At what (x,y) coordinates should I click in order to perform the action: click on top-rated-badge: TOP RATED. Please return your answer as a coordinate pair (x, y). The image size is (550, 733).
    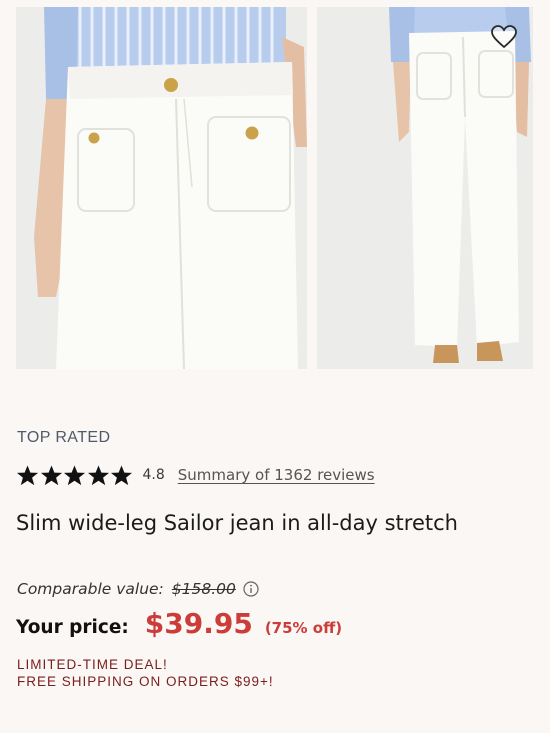
    Looking at the image, I should click on (64, 437).